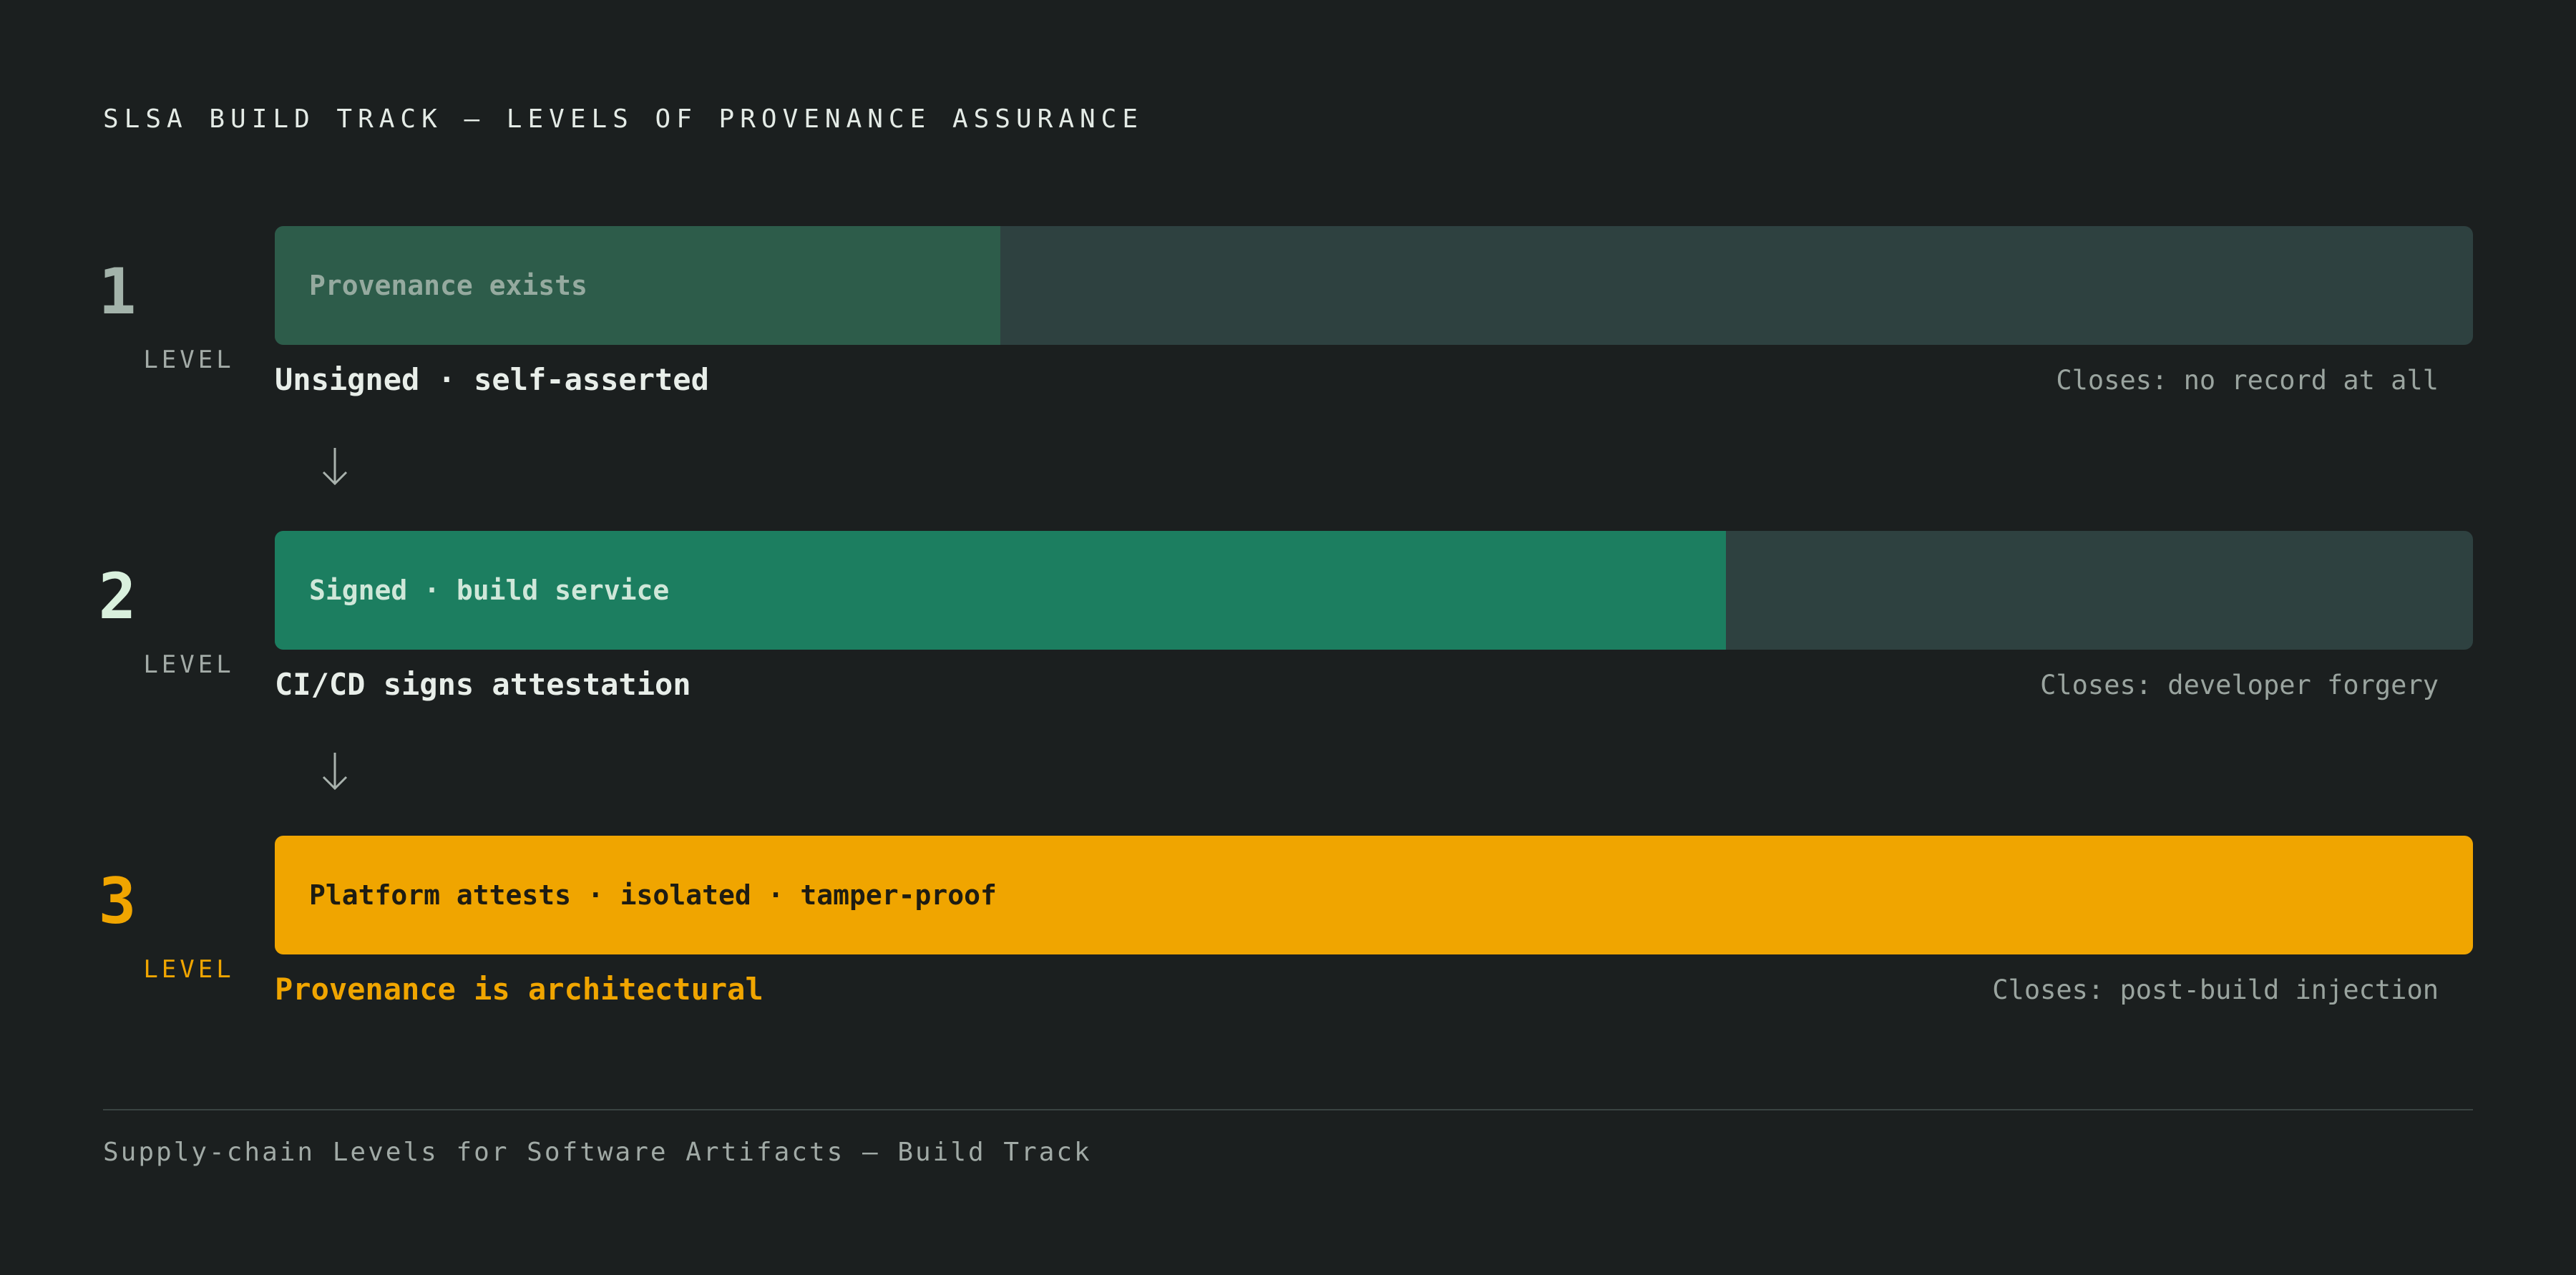  What do you see at coordinates (2247, 381) in the screenshot?
I see `level-closes: Closes: no record at all` at bounding box center [2247, 381].